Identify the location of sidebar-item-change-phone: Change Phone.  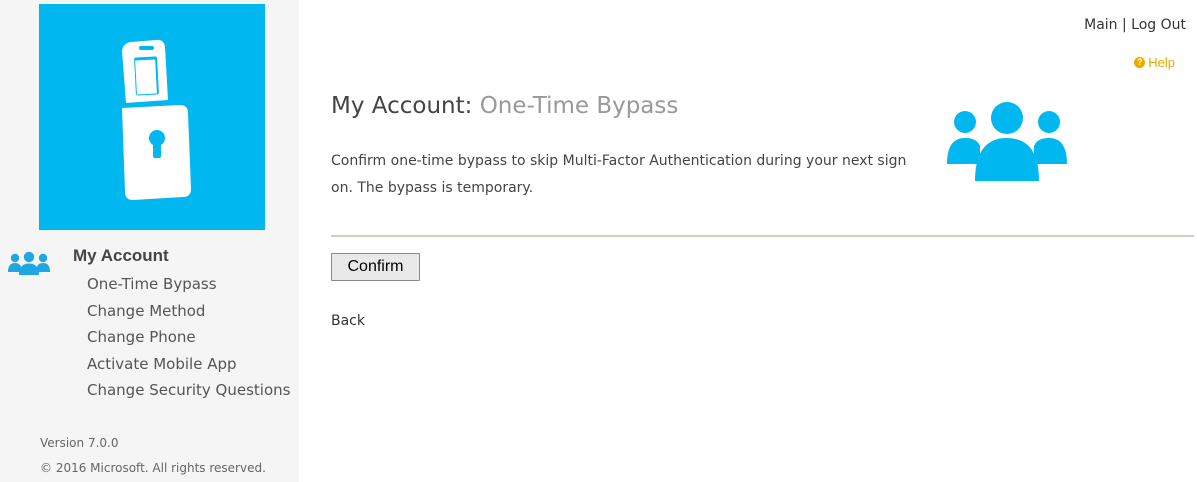
(188, 340).